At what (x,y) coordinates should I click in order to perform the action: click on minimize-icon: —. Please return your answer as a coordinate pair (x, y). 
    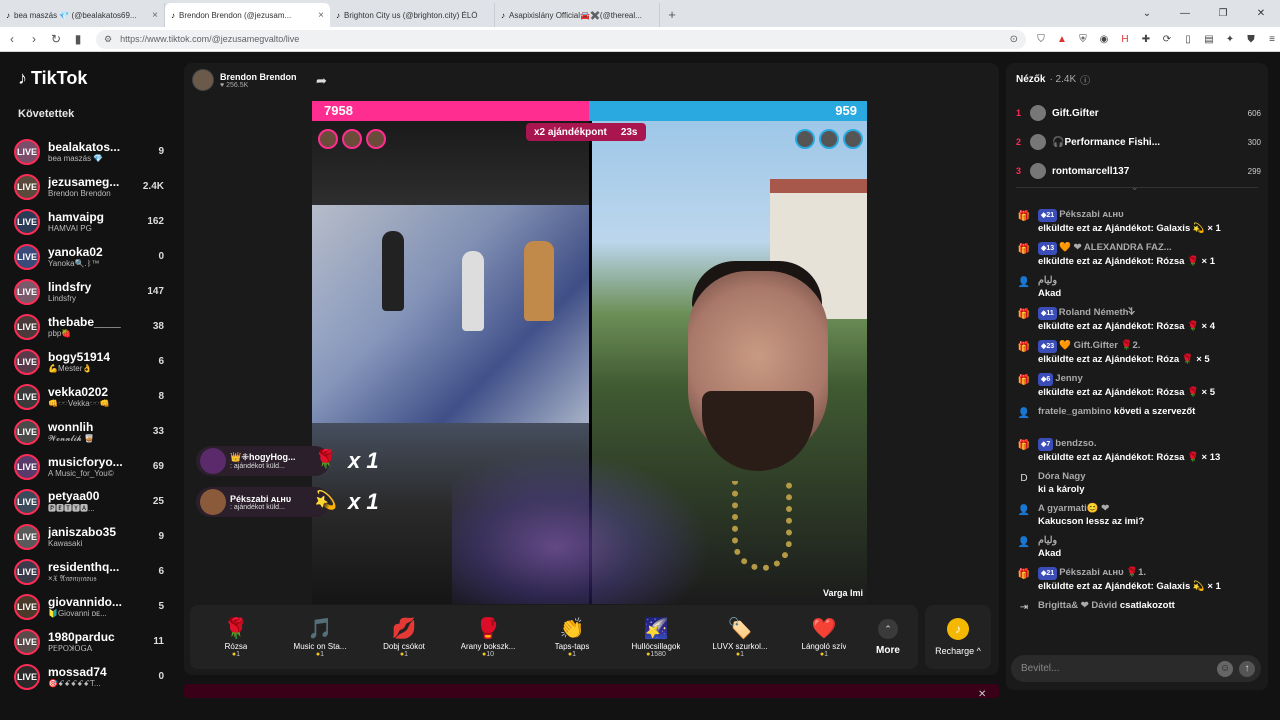
    Looking at the image, I should click on (1185, 13).